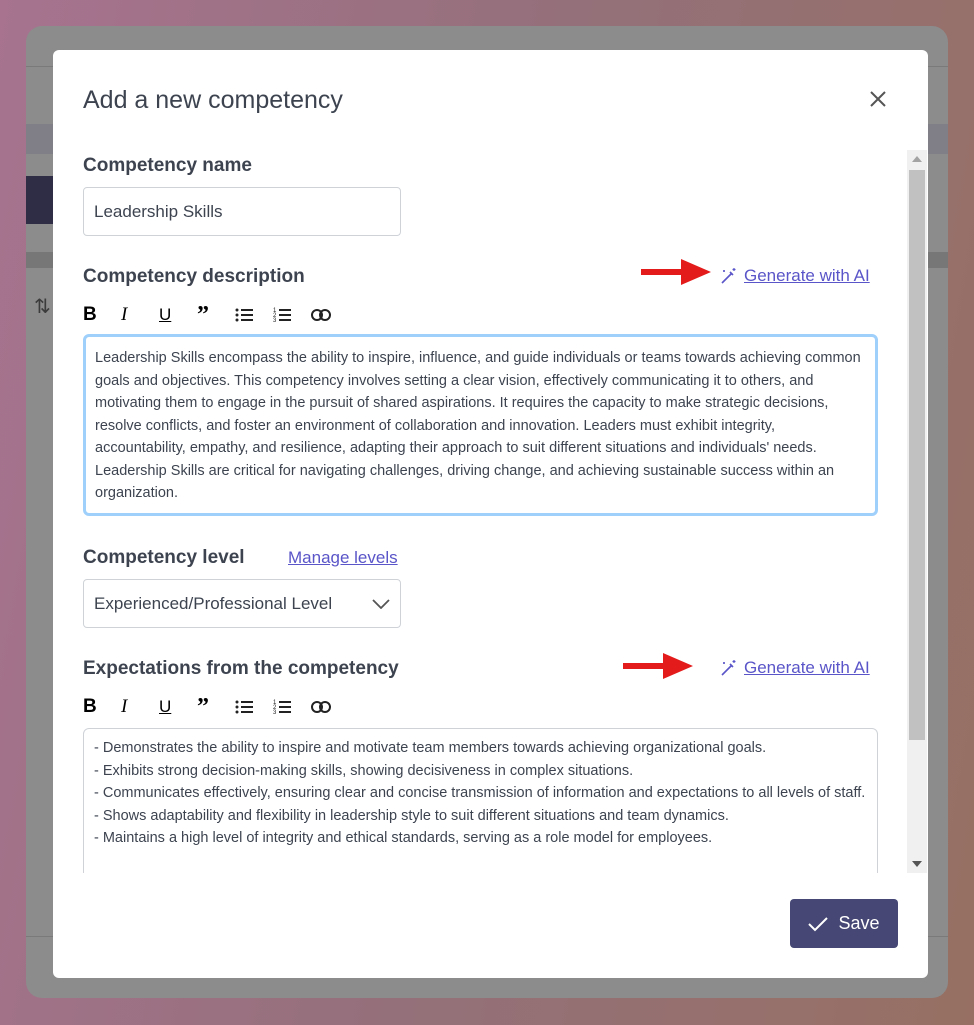 This screenshot has width=974, height=1025. What do you see at coordinates (343, 558) in the screenshot?
I see `manage-levels-link: Manage levels` at bounding box center [343, 558].